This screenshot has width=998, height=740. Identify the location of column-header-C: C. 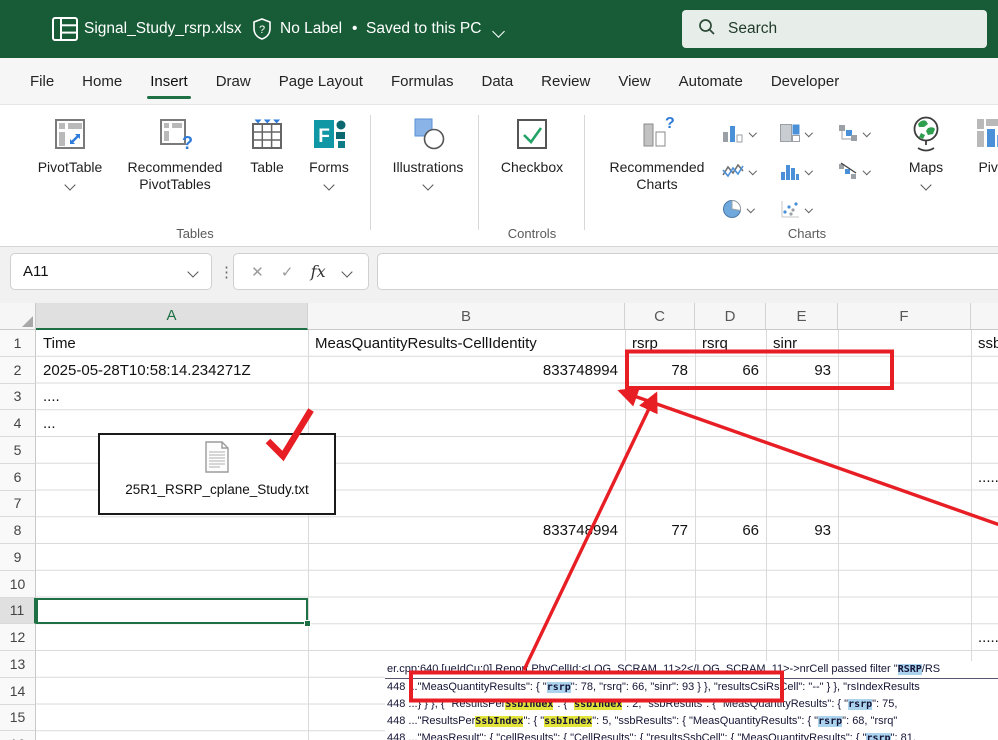
(660, 316).